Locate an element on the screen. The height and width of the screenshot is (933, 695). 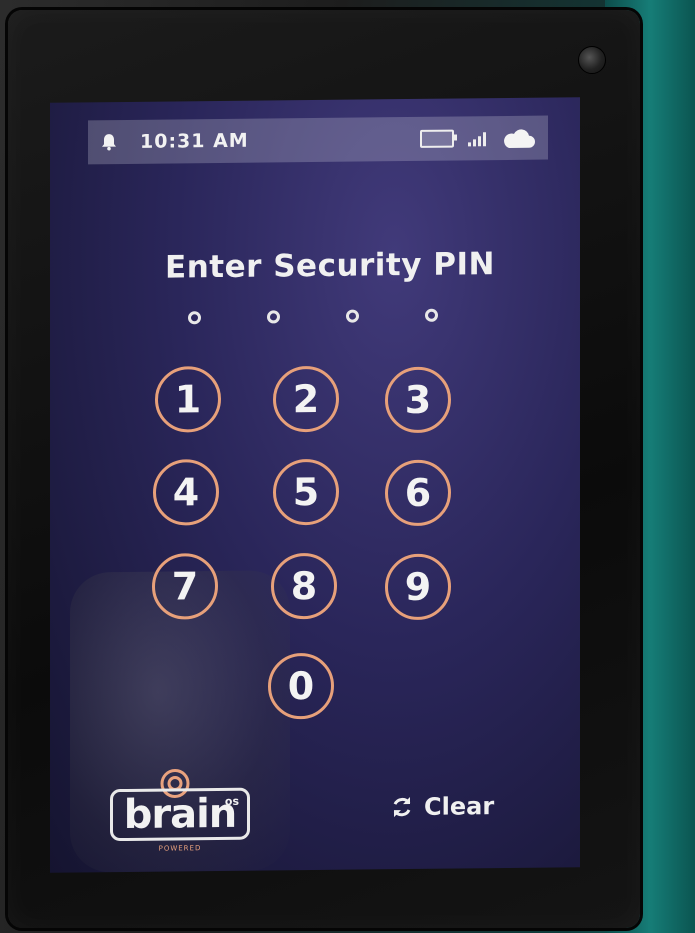
clear-button: Clear is located at coordinates (442, 806).